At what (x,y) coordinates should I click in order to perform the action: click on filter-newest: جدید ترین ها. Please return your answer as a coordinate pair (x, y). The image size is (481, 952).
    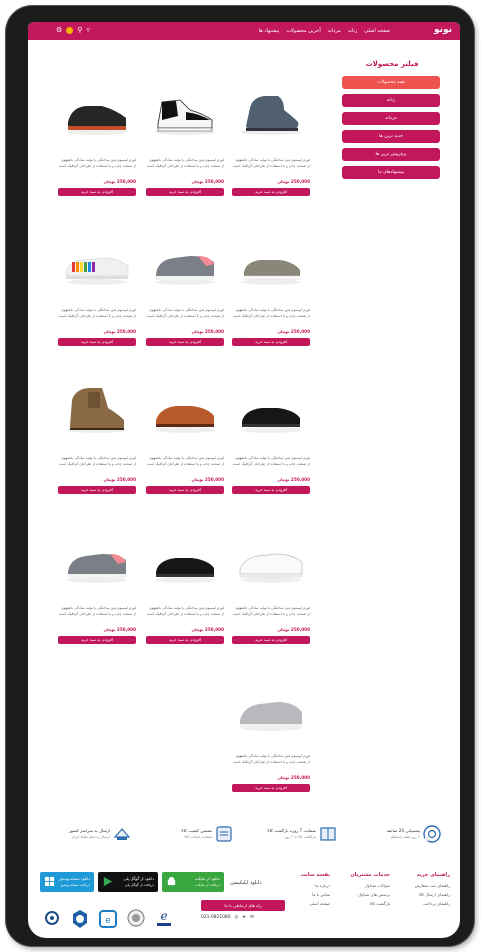
    Looking at the image, I should click on (391, 136).